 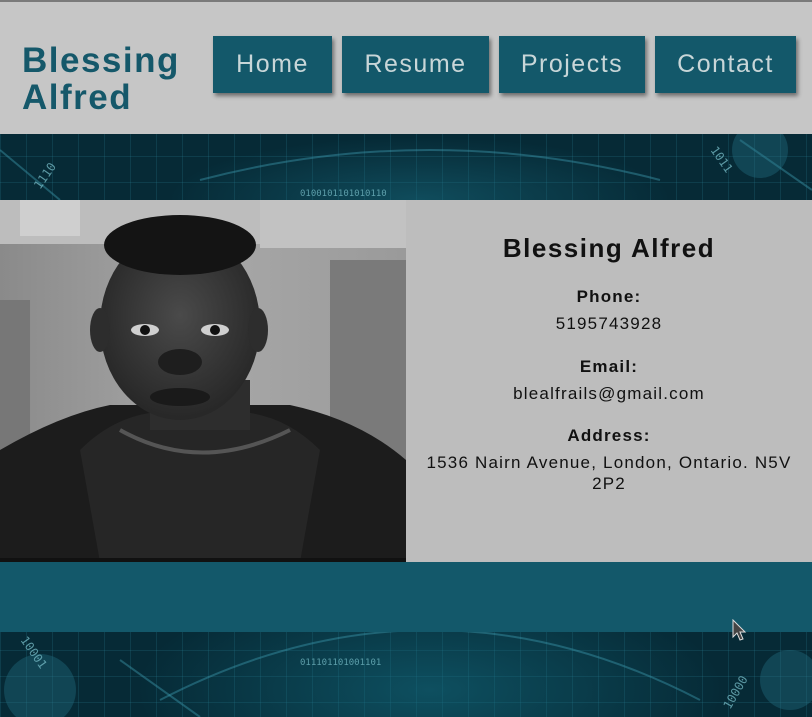 I want to click on profile-name: Blessing Alfred, so click(x=609, y=248).